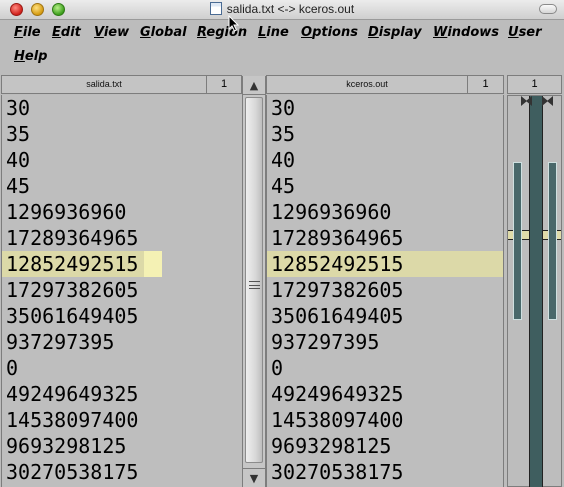  I want to click on menu-display: Display, so click(395, 32).